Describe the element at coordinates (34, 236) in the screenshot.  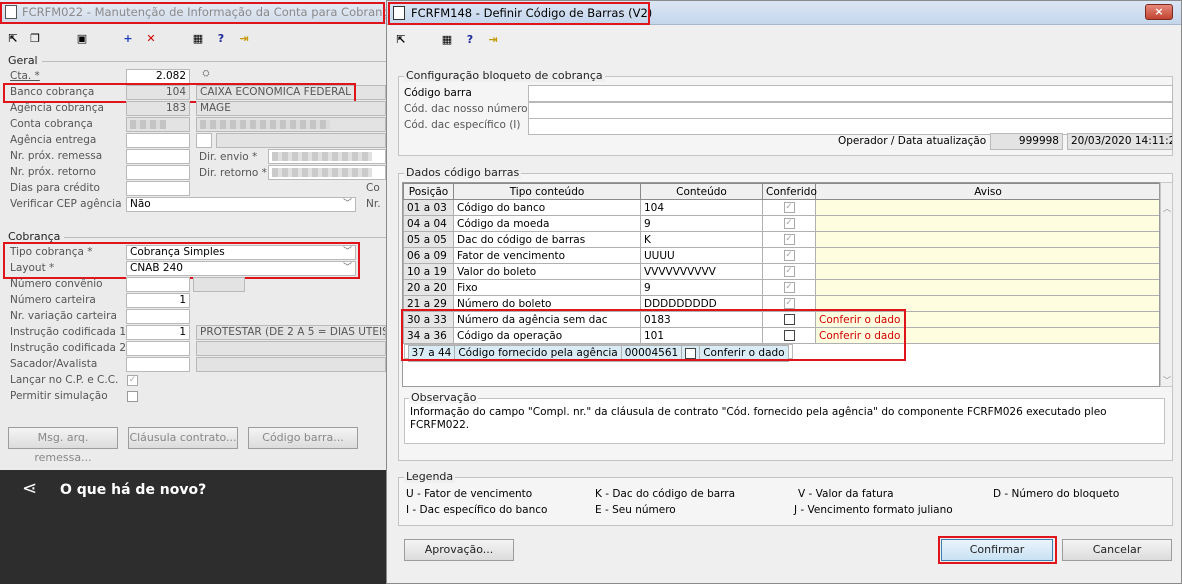
I see `group-cobranca: Cobrança` at that location.